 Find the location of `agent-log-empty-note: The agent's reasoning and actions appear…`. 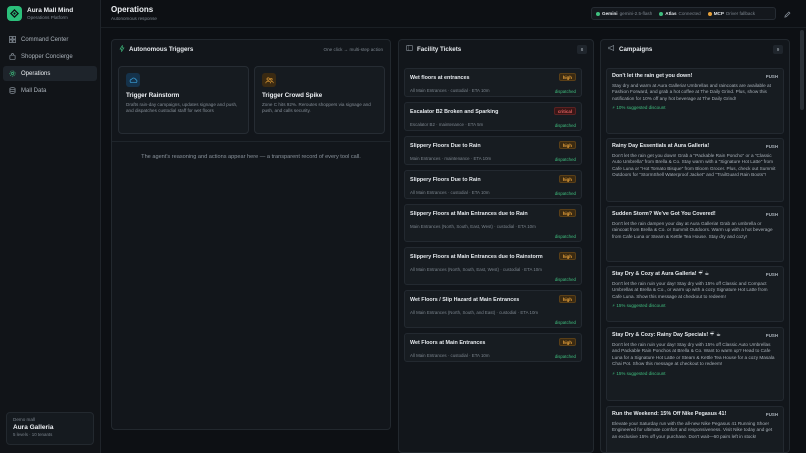

agent-log-empty-note: The agent's reasoning and actions appear… is located at coordinates (251, 157).